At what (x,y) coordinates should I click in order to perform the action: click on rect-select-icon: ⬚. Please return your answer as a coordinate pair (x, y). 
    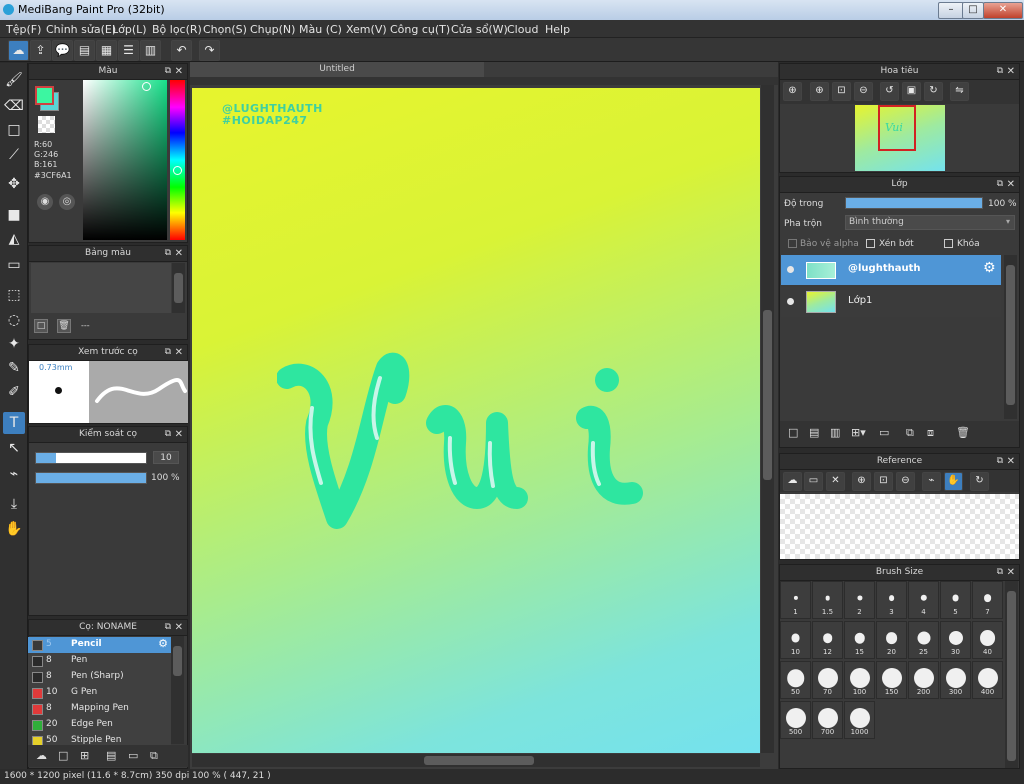
    Looking at the image, I should click on (14, 295).